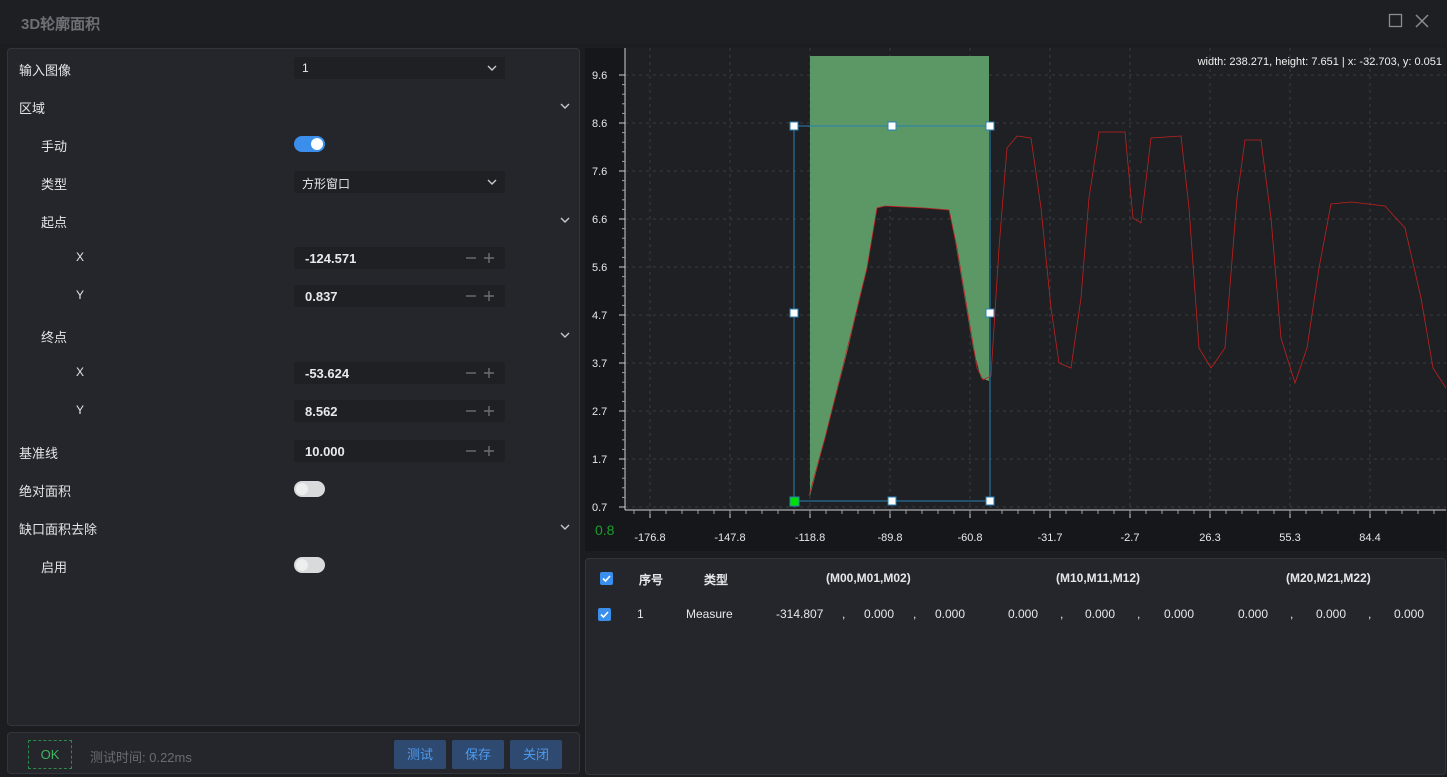 Image resolution: width=1447 pixels, height=777 pixels. I want to click on x-tick-label: -60.8, so click(969, 538).